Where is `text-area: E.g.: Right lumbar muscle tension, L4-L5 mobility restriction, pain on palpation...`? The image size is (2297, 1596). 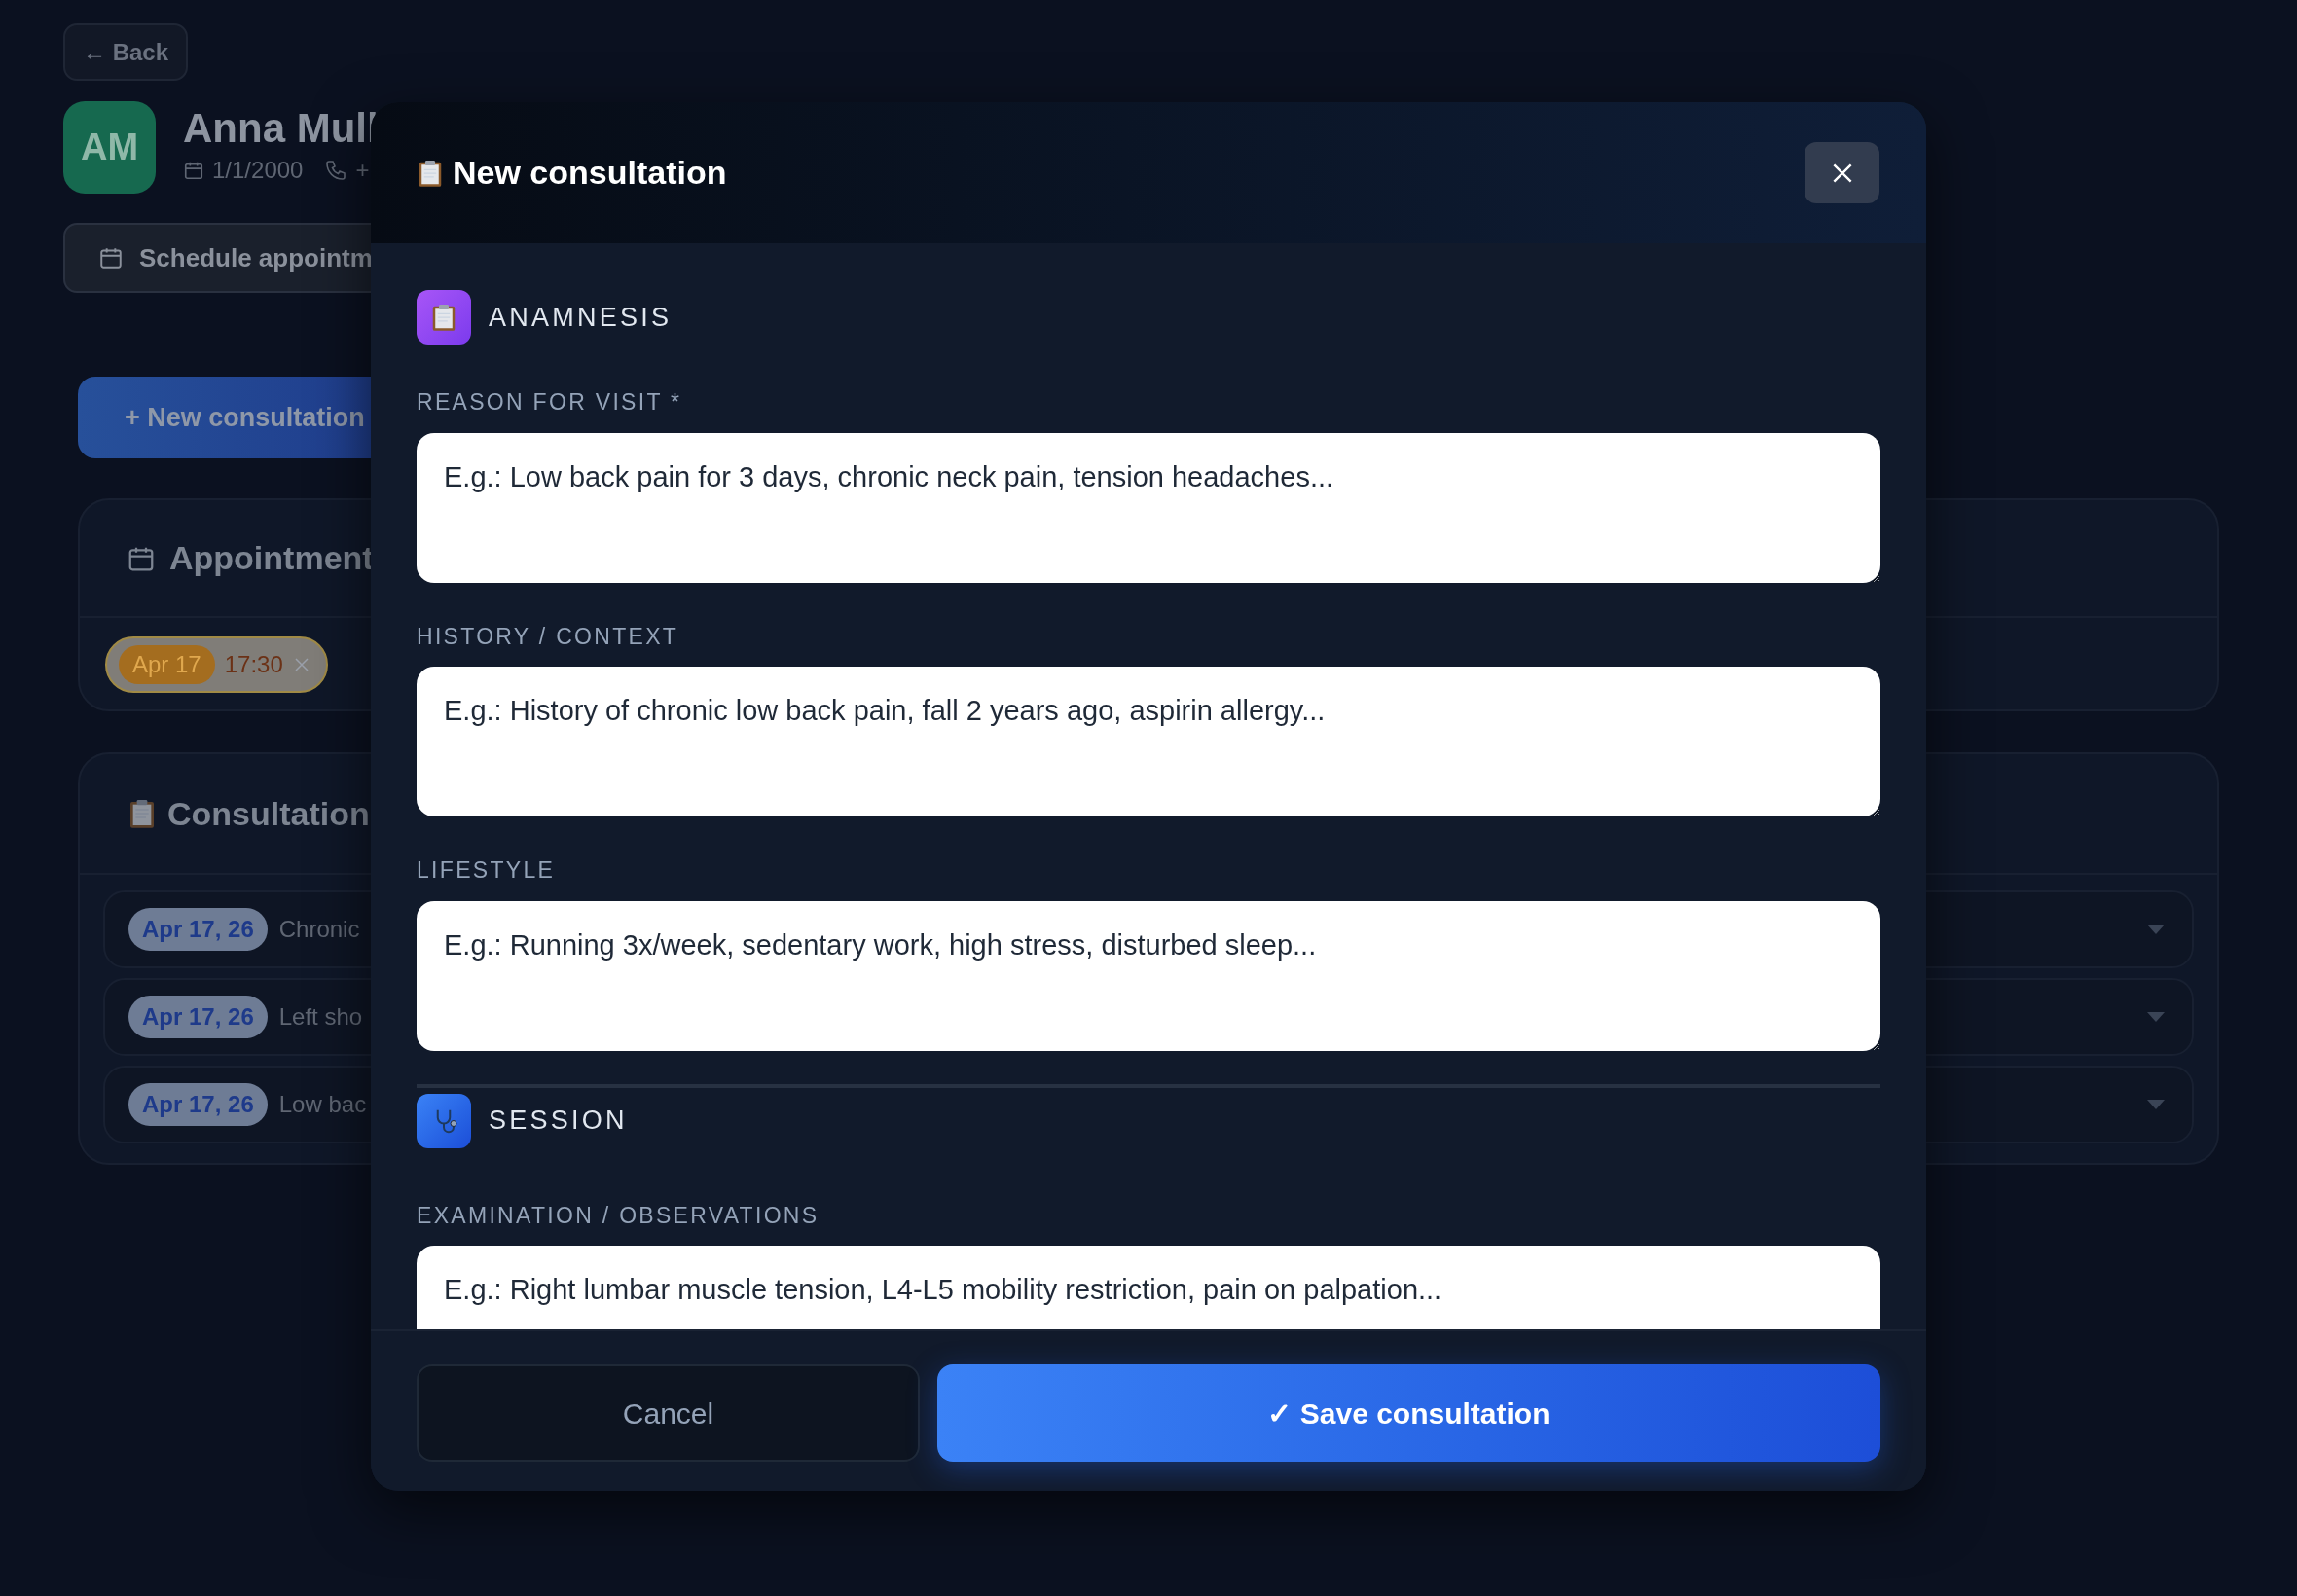
text-area: E.g.: Right lumbar muscle tension, L4-L5 mobility restriction, pain on palpation... is located at coordinates (1148, 1287).